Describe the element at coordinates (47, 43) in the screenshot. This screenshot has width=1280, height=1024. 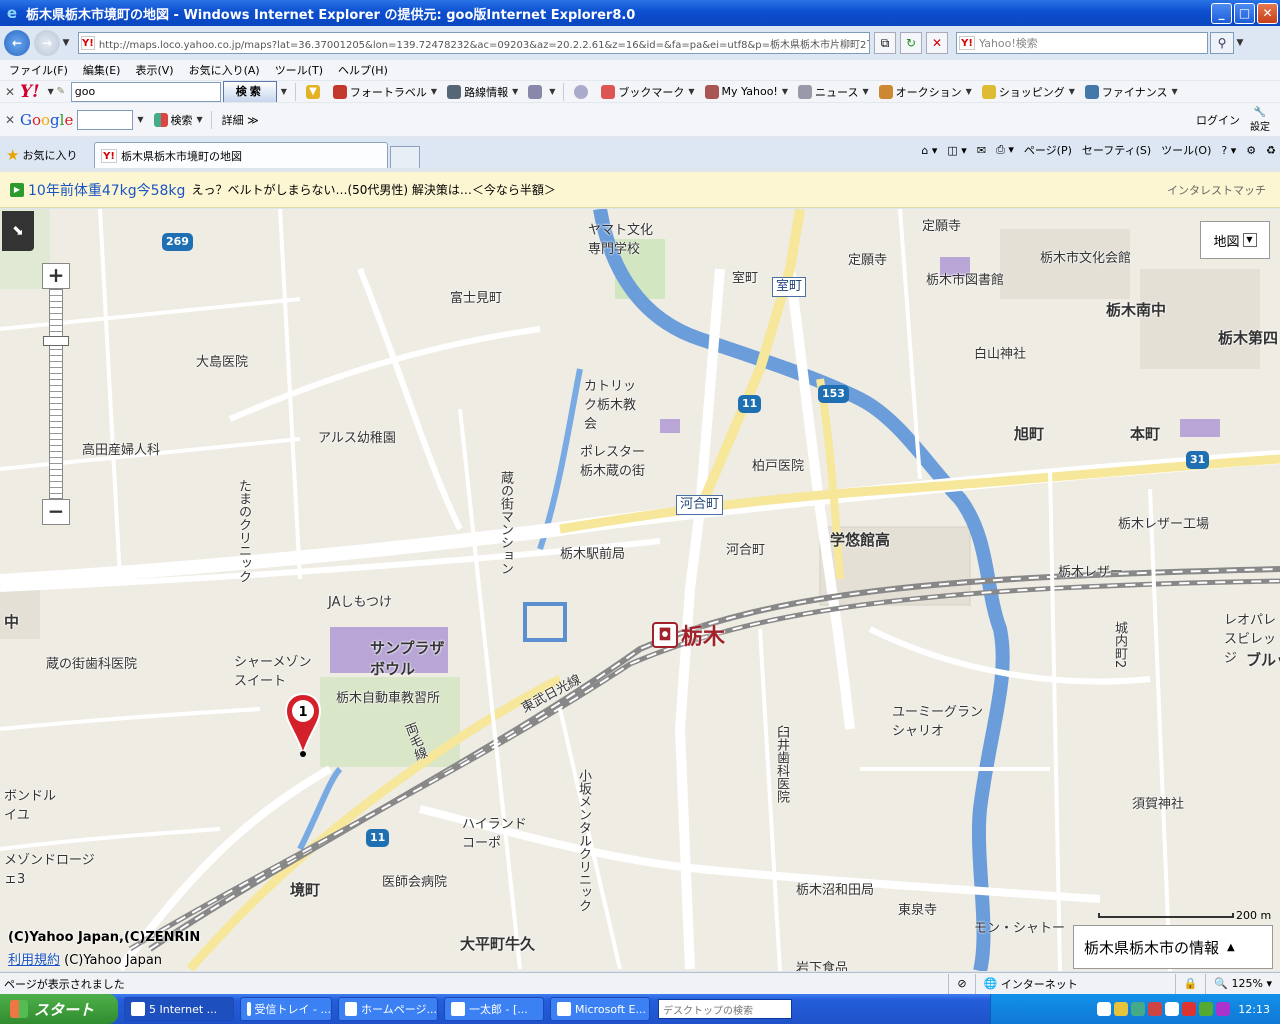
I see `forward-button: →` at that location.